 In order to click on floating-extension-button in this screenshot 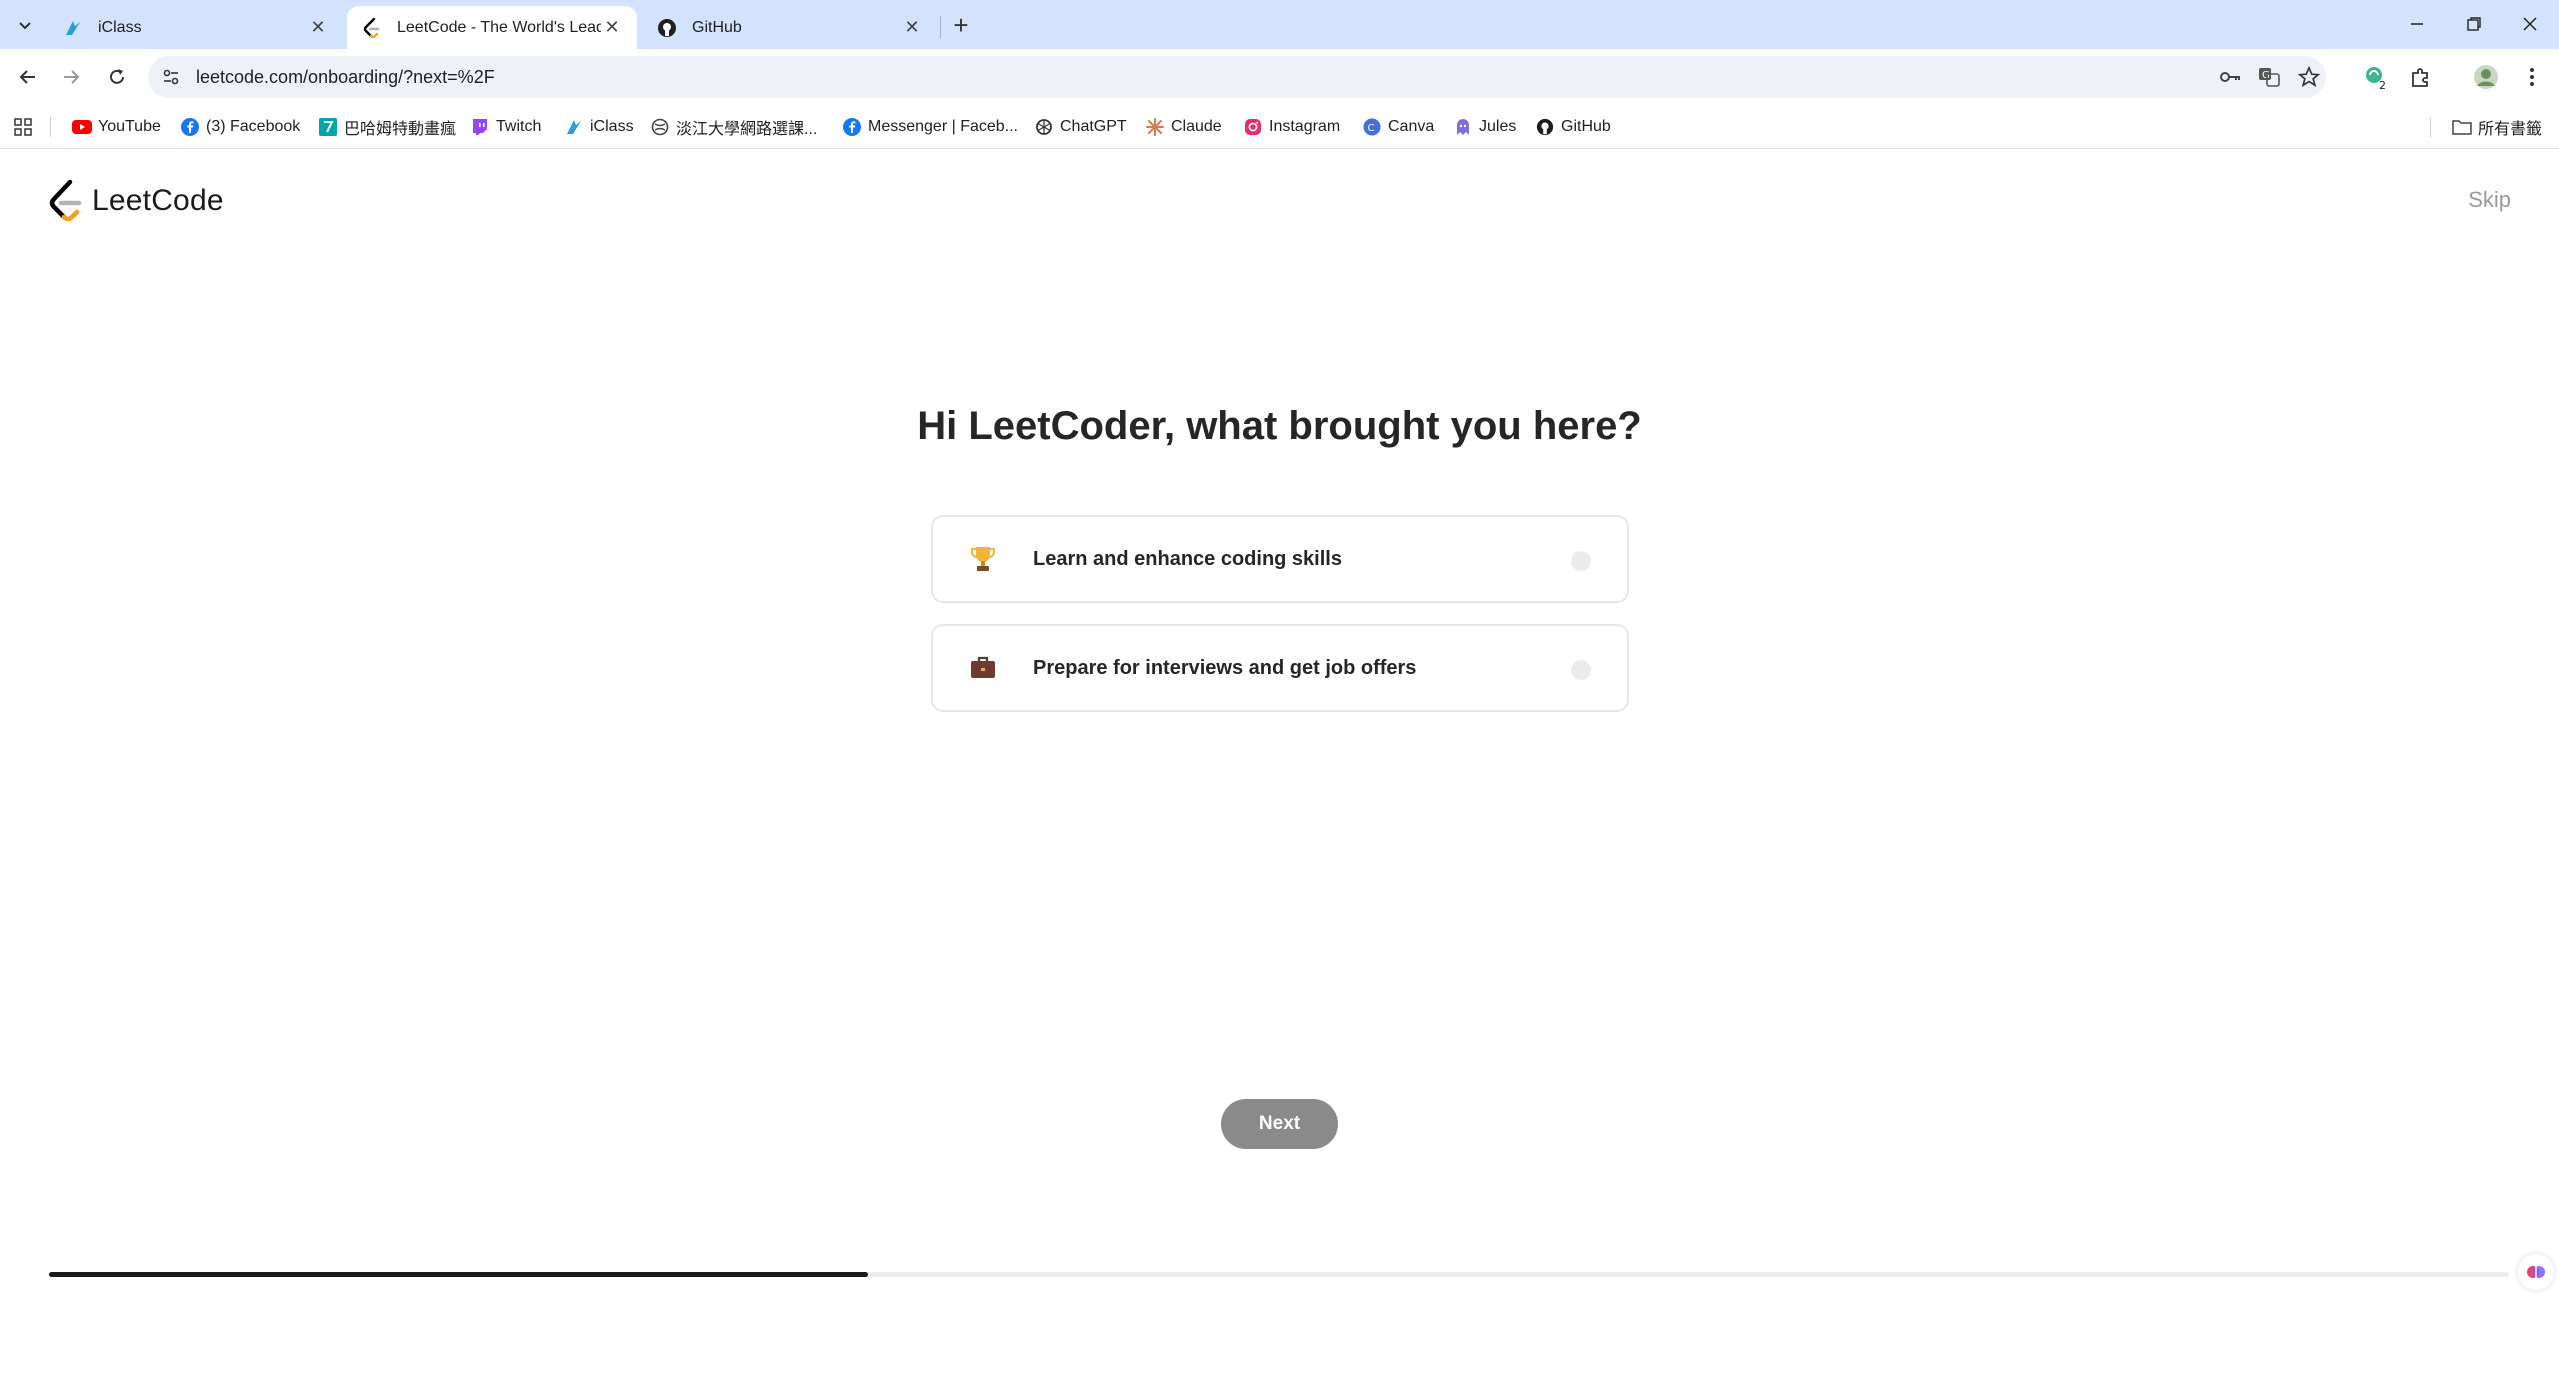, I will do `click(2536, 1272)`.